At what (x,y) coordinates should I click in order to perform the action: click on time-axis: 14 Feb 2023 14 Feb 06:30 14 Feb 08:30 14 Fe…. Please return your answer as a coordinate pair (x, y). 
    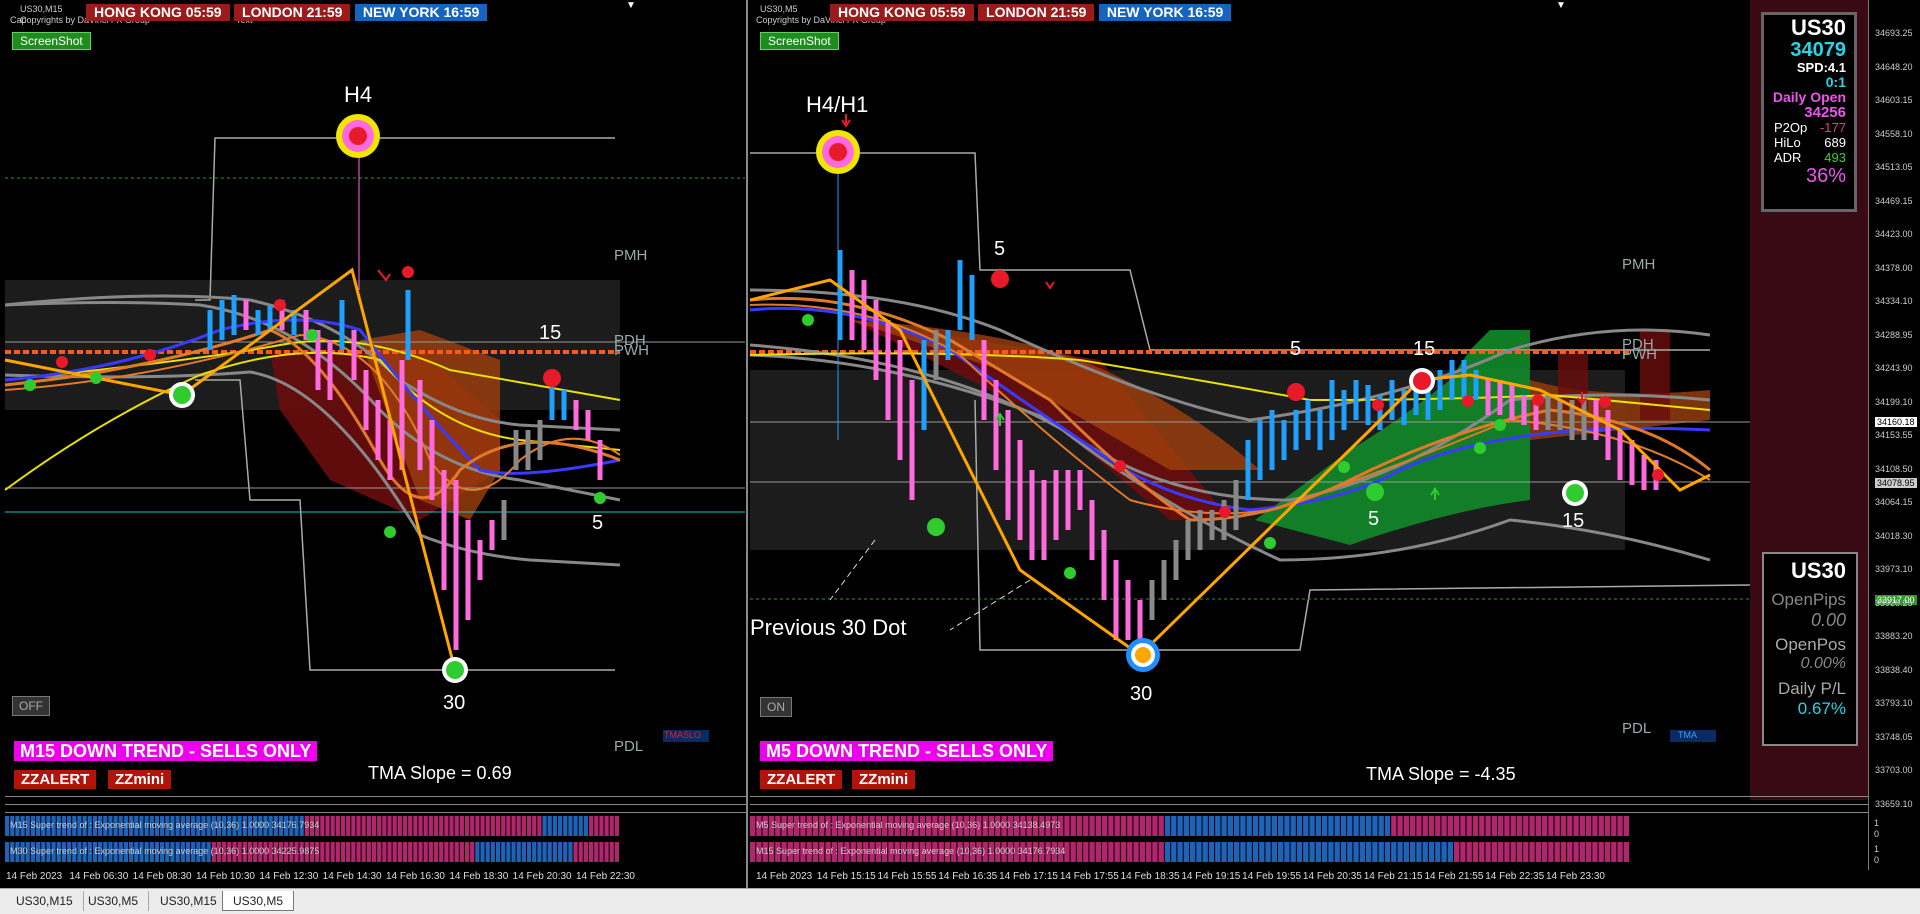
    Looking at the image, I should click on (373, 878).